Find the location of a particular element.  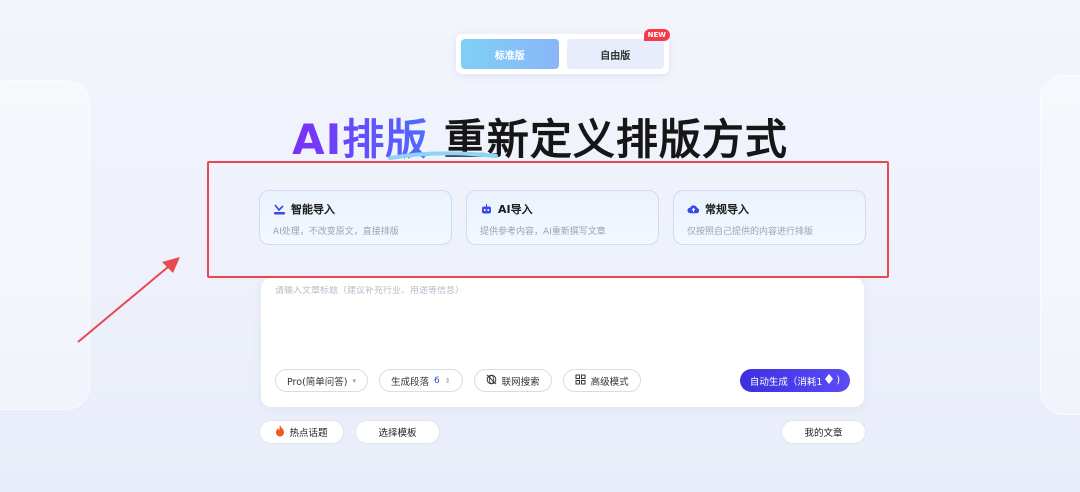

web-search-label: 联网搜索 is located at coordinates (520, 382).